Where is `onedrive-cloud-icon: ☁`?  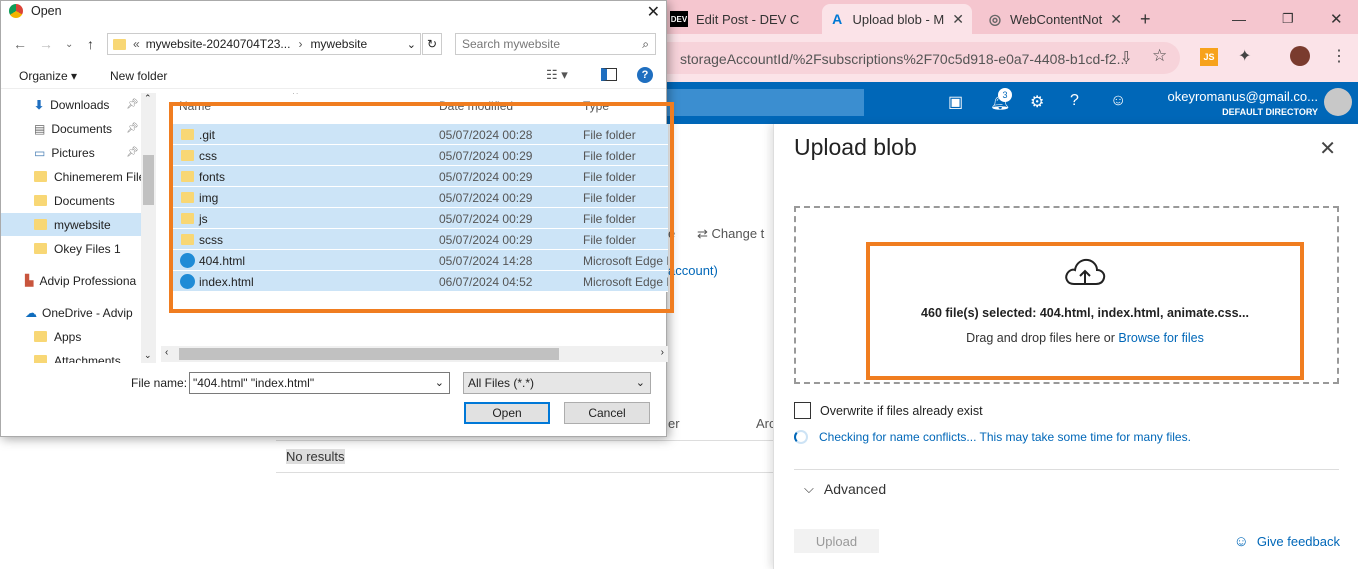
onedrive-cloud-icon: ☁ is located at coordinates (31, 312).